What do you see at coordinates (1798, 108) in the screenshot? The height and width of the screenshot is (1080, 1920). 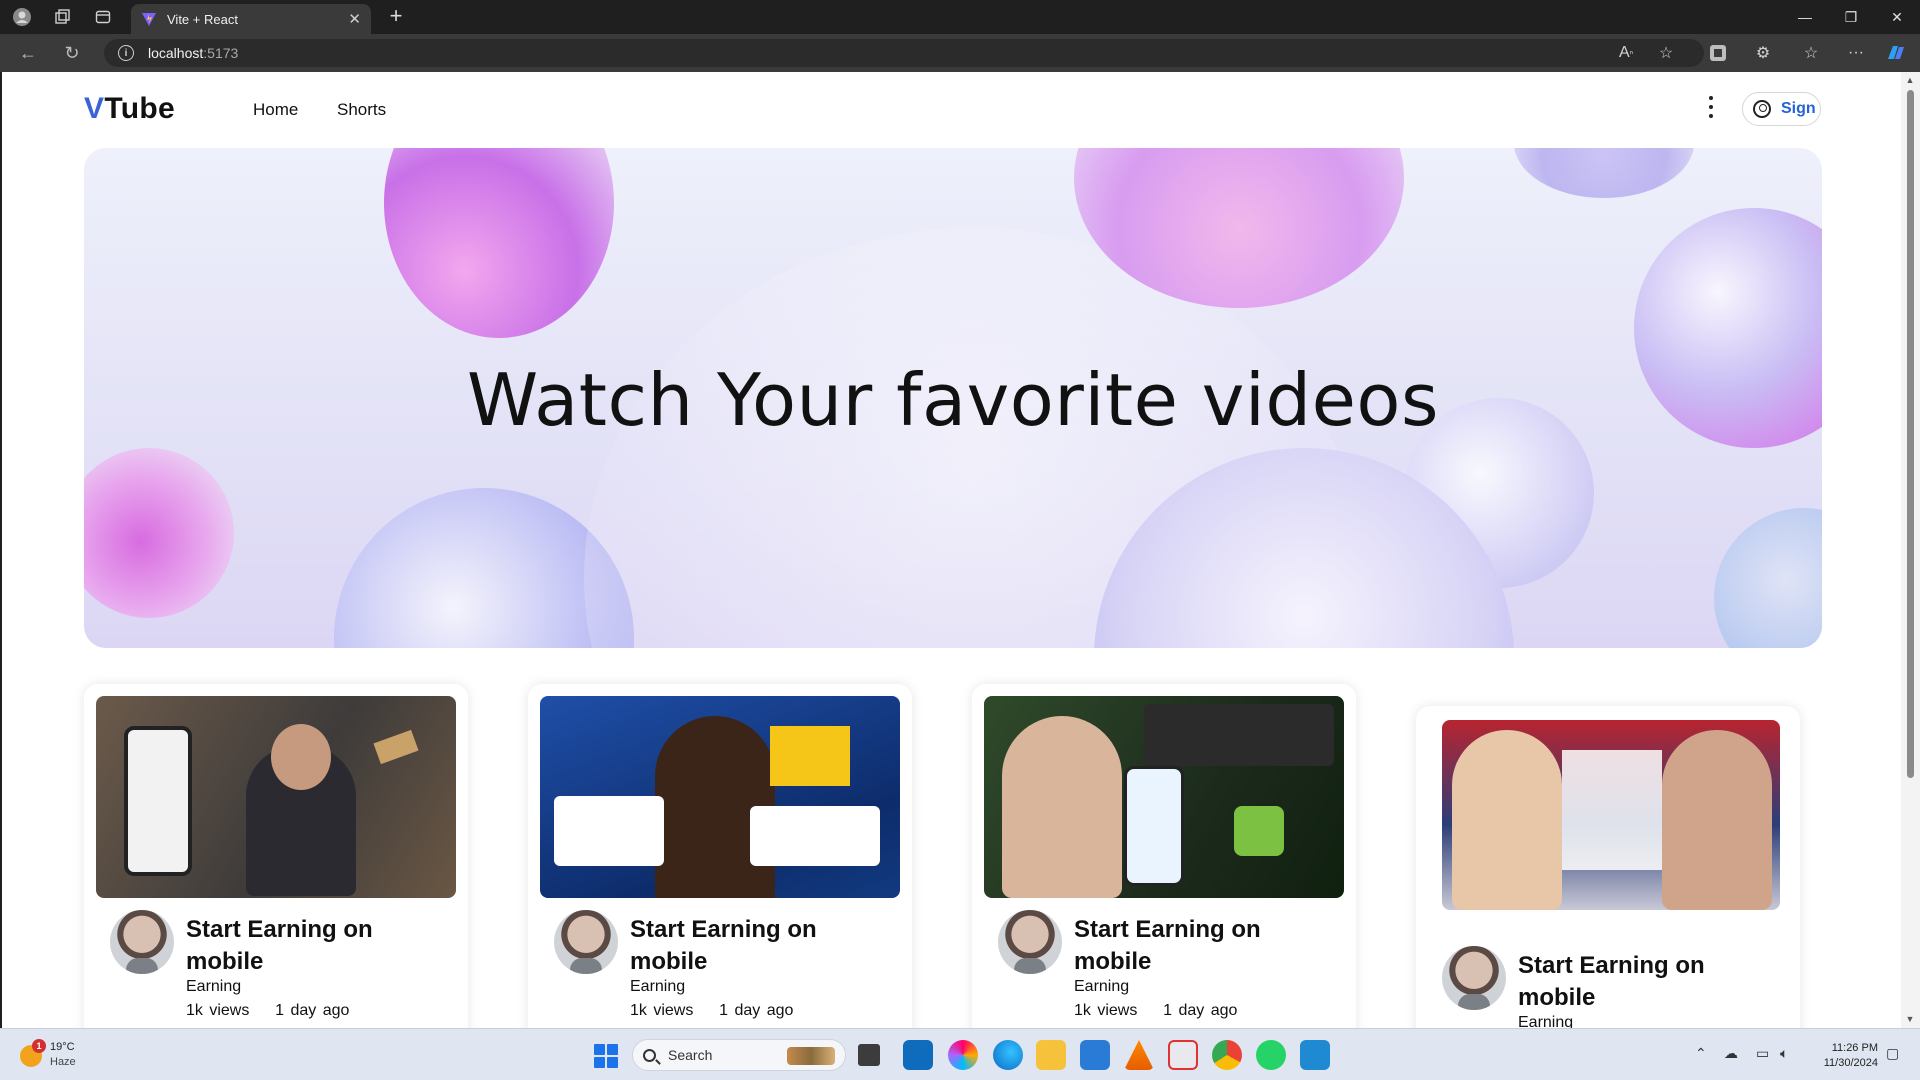 I see `sign-label: Sign` at bounding box center [1798, 108].